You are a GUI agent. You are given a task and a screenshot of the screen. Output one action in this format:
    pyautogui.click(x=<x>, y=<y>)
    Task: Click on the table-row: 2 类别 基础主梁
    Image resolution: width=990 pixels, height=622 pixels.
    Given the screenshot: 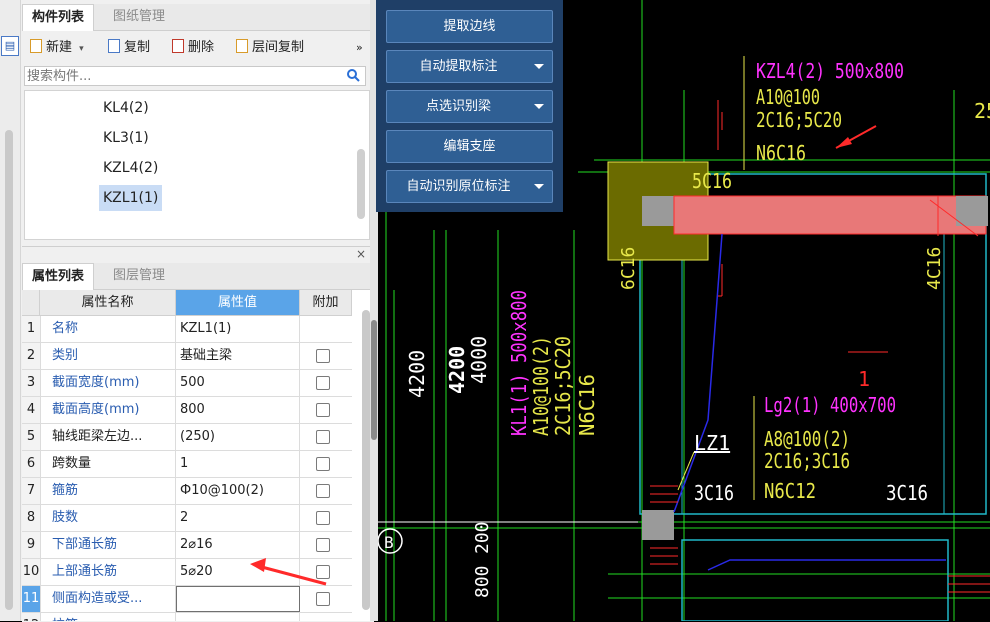 What is the action you would take?
    pyautogui.click(x=187, y=356)
    